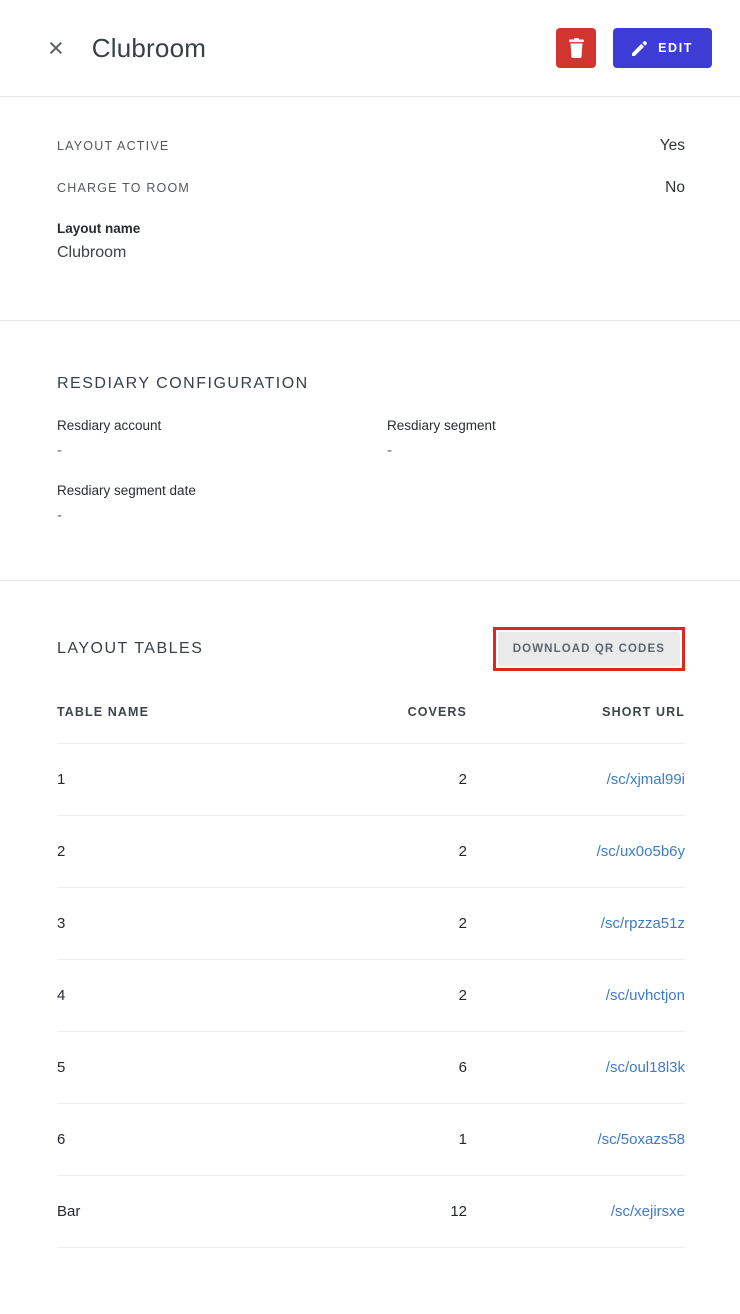  Describe the element at coordinates (370, 48) in the screenshot. I see `panel-header: × Clubroom EDIT` at that location.